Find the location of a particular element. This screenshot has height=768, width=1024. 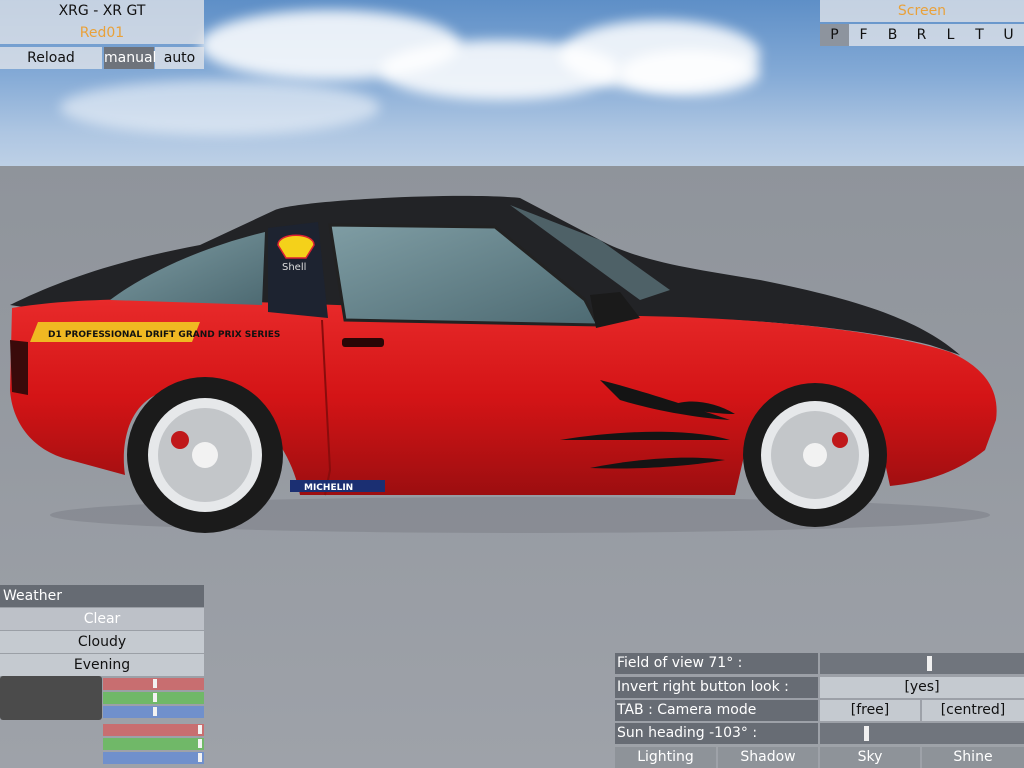

camera-free-button: [free] is located at coordinates (870, 710).